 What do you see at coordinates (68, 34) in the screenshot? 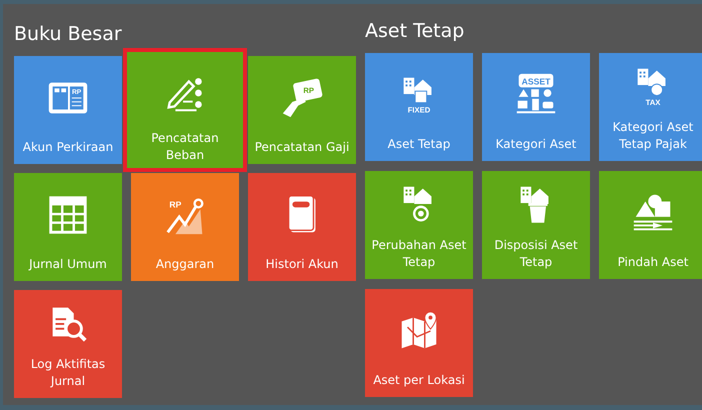
I see `group-title: Buku Besar` at bounding box center [68, 34].